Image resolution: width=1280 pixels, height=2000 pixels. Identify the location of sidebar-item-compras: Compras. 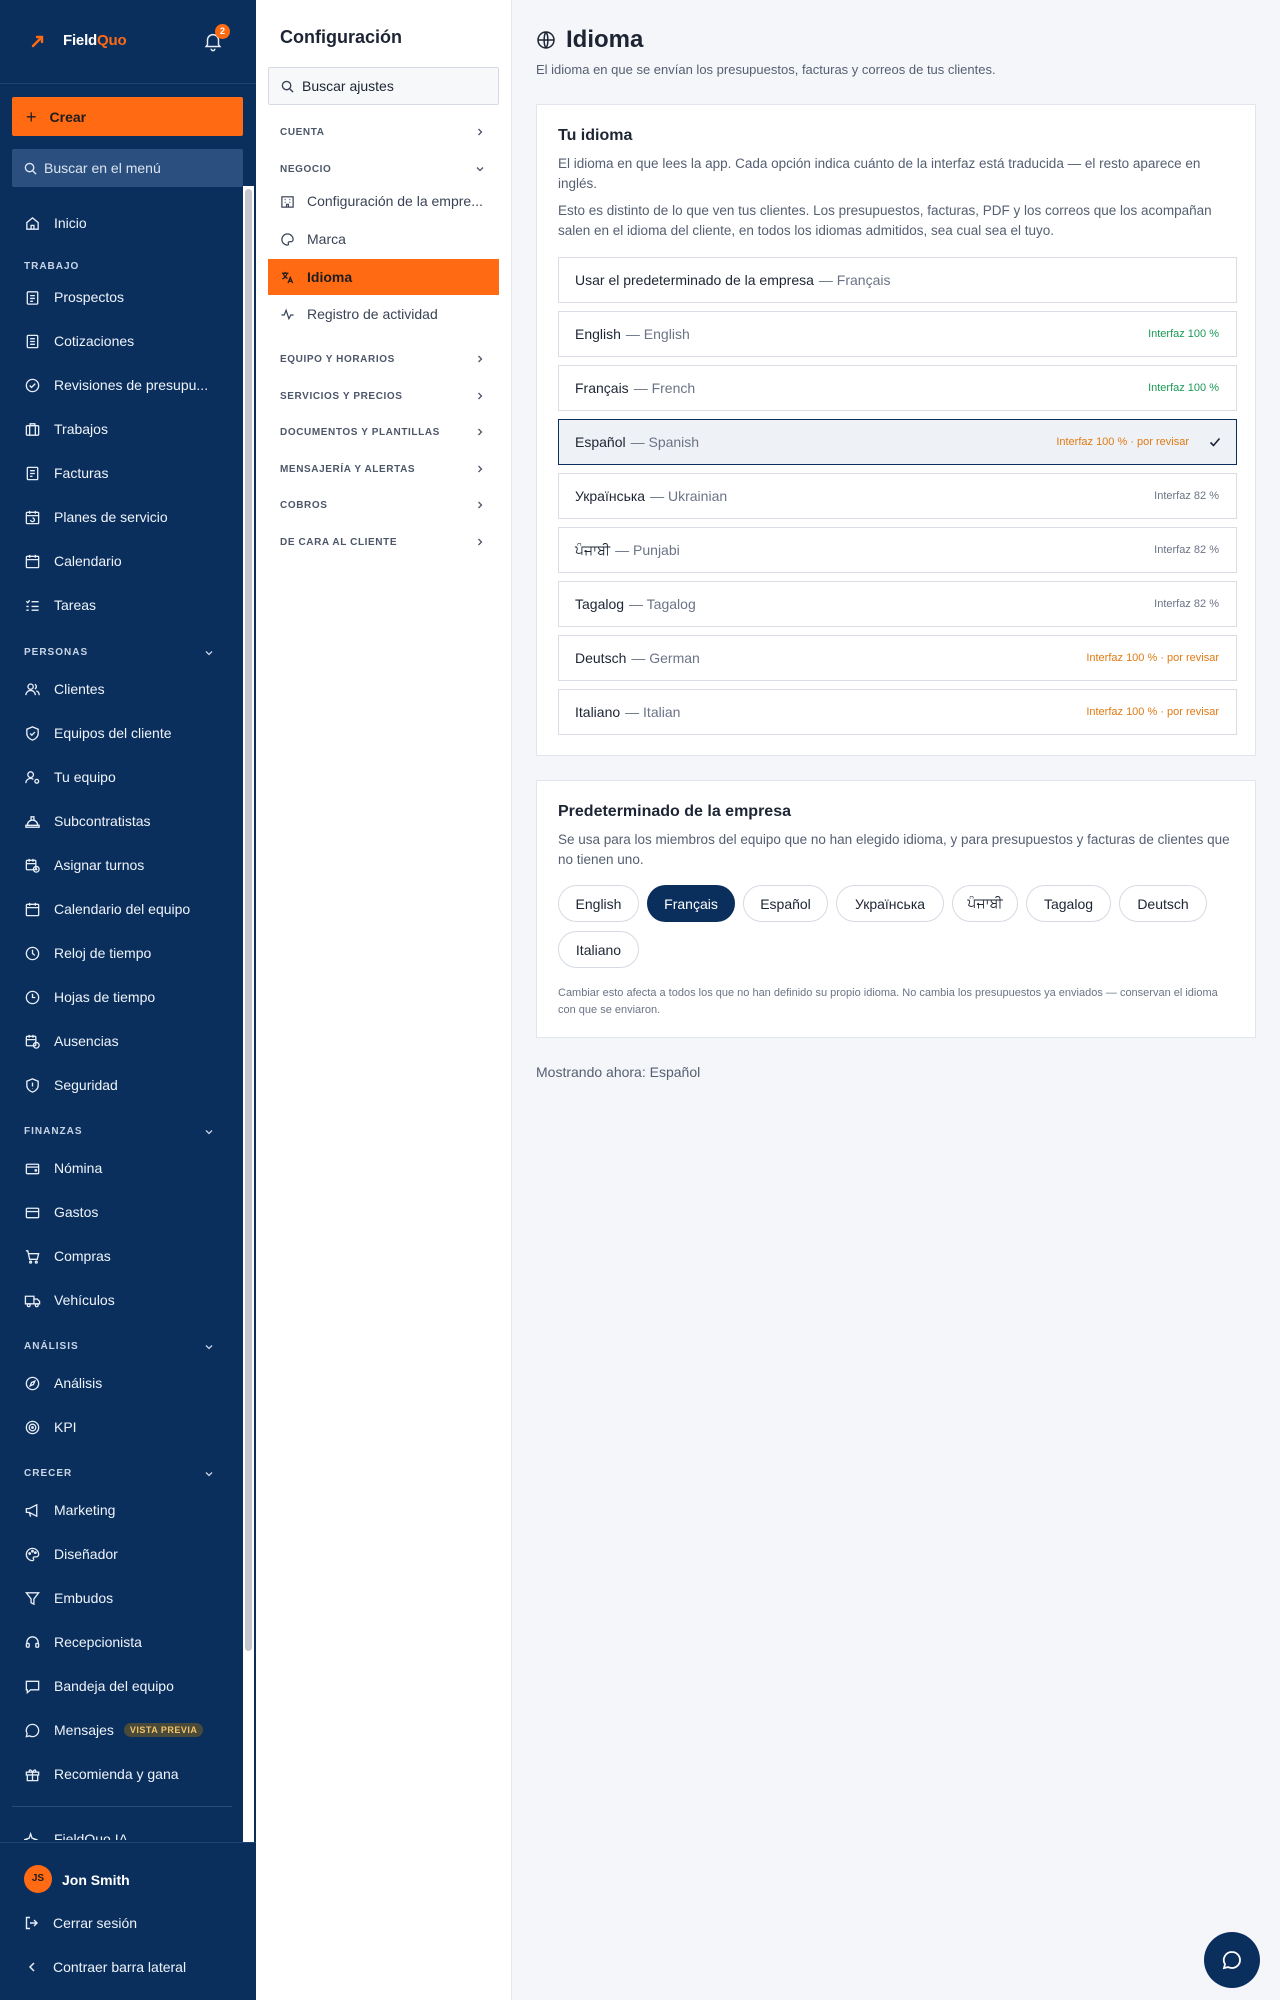
(67, 1256).